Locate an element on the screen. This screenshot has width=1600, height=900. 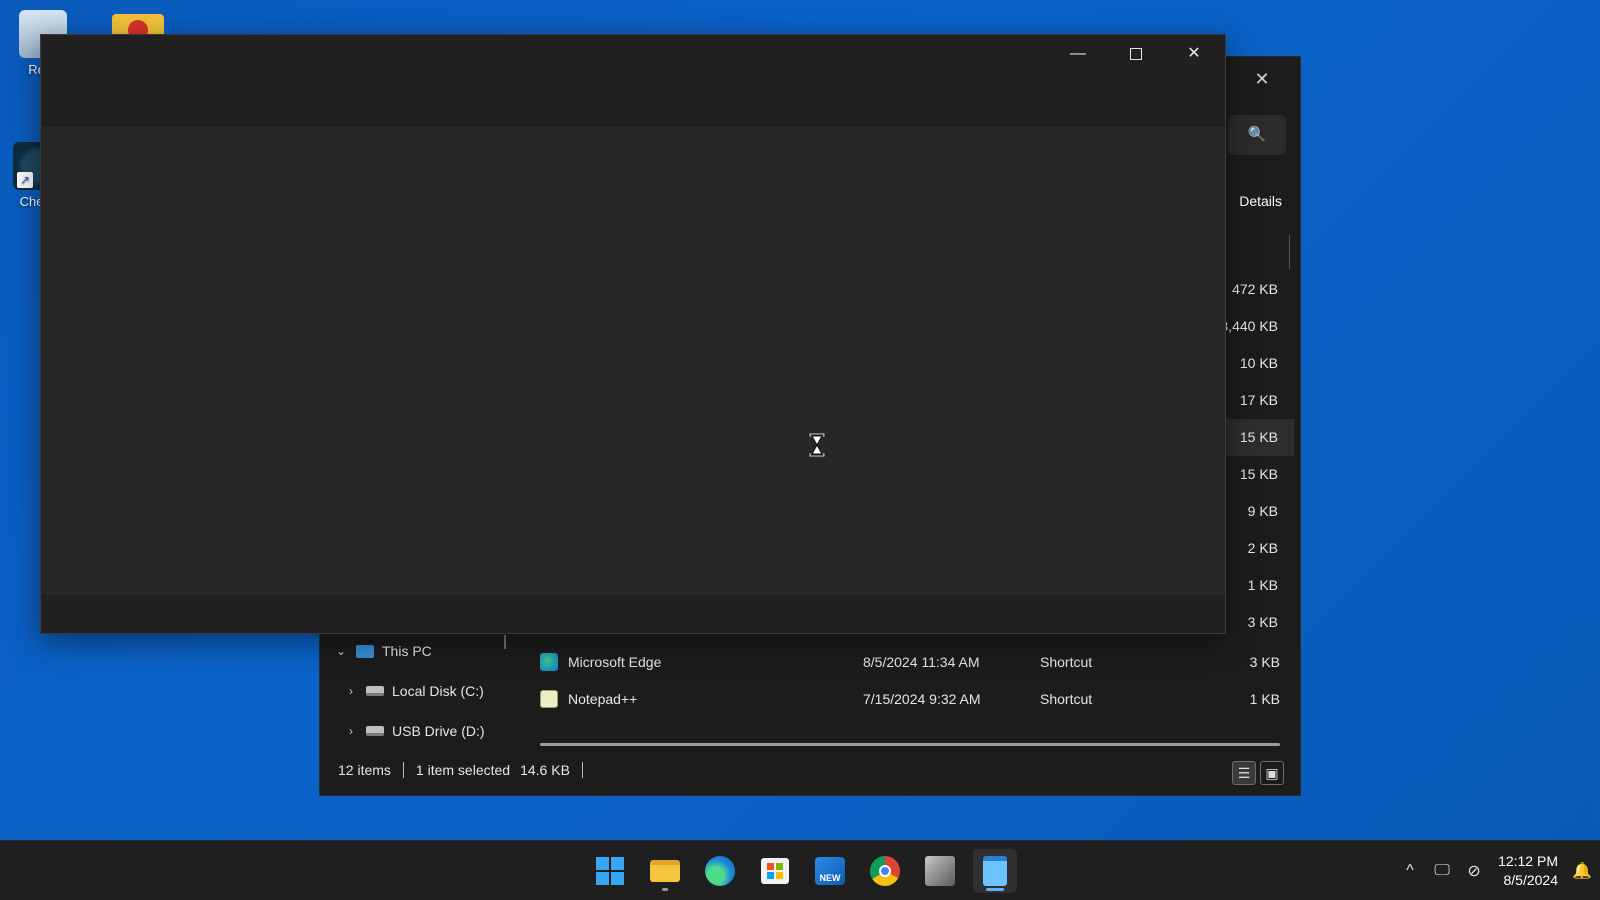
start-button is located at coordinates (610, 871).